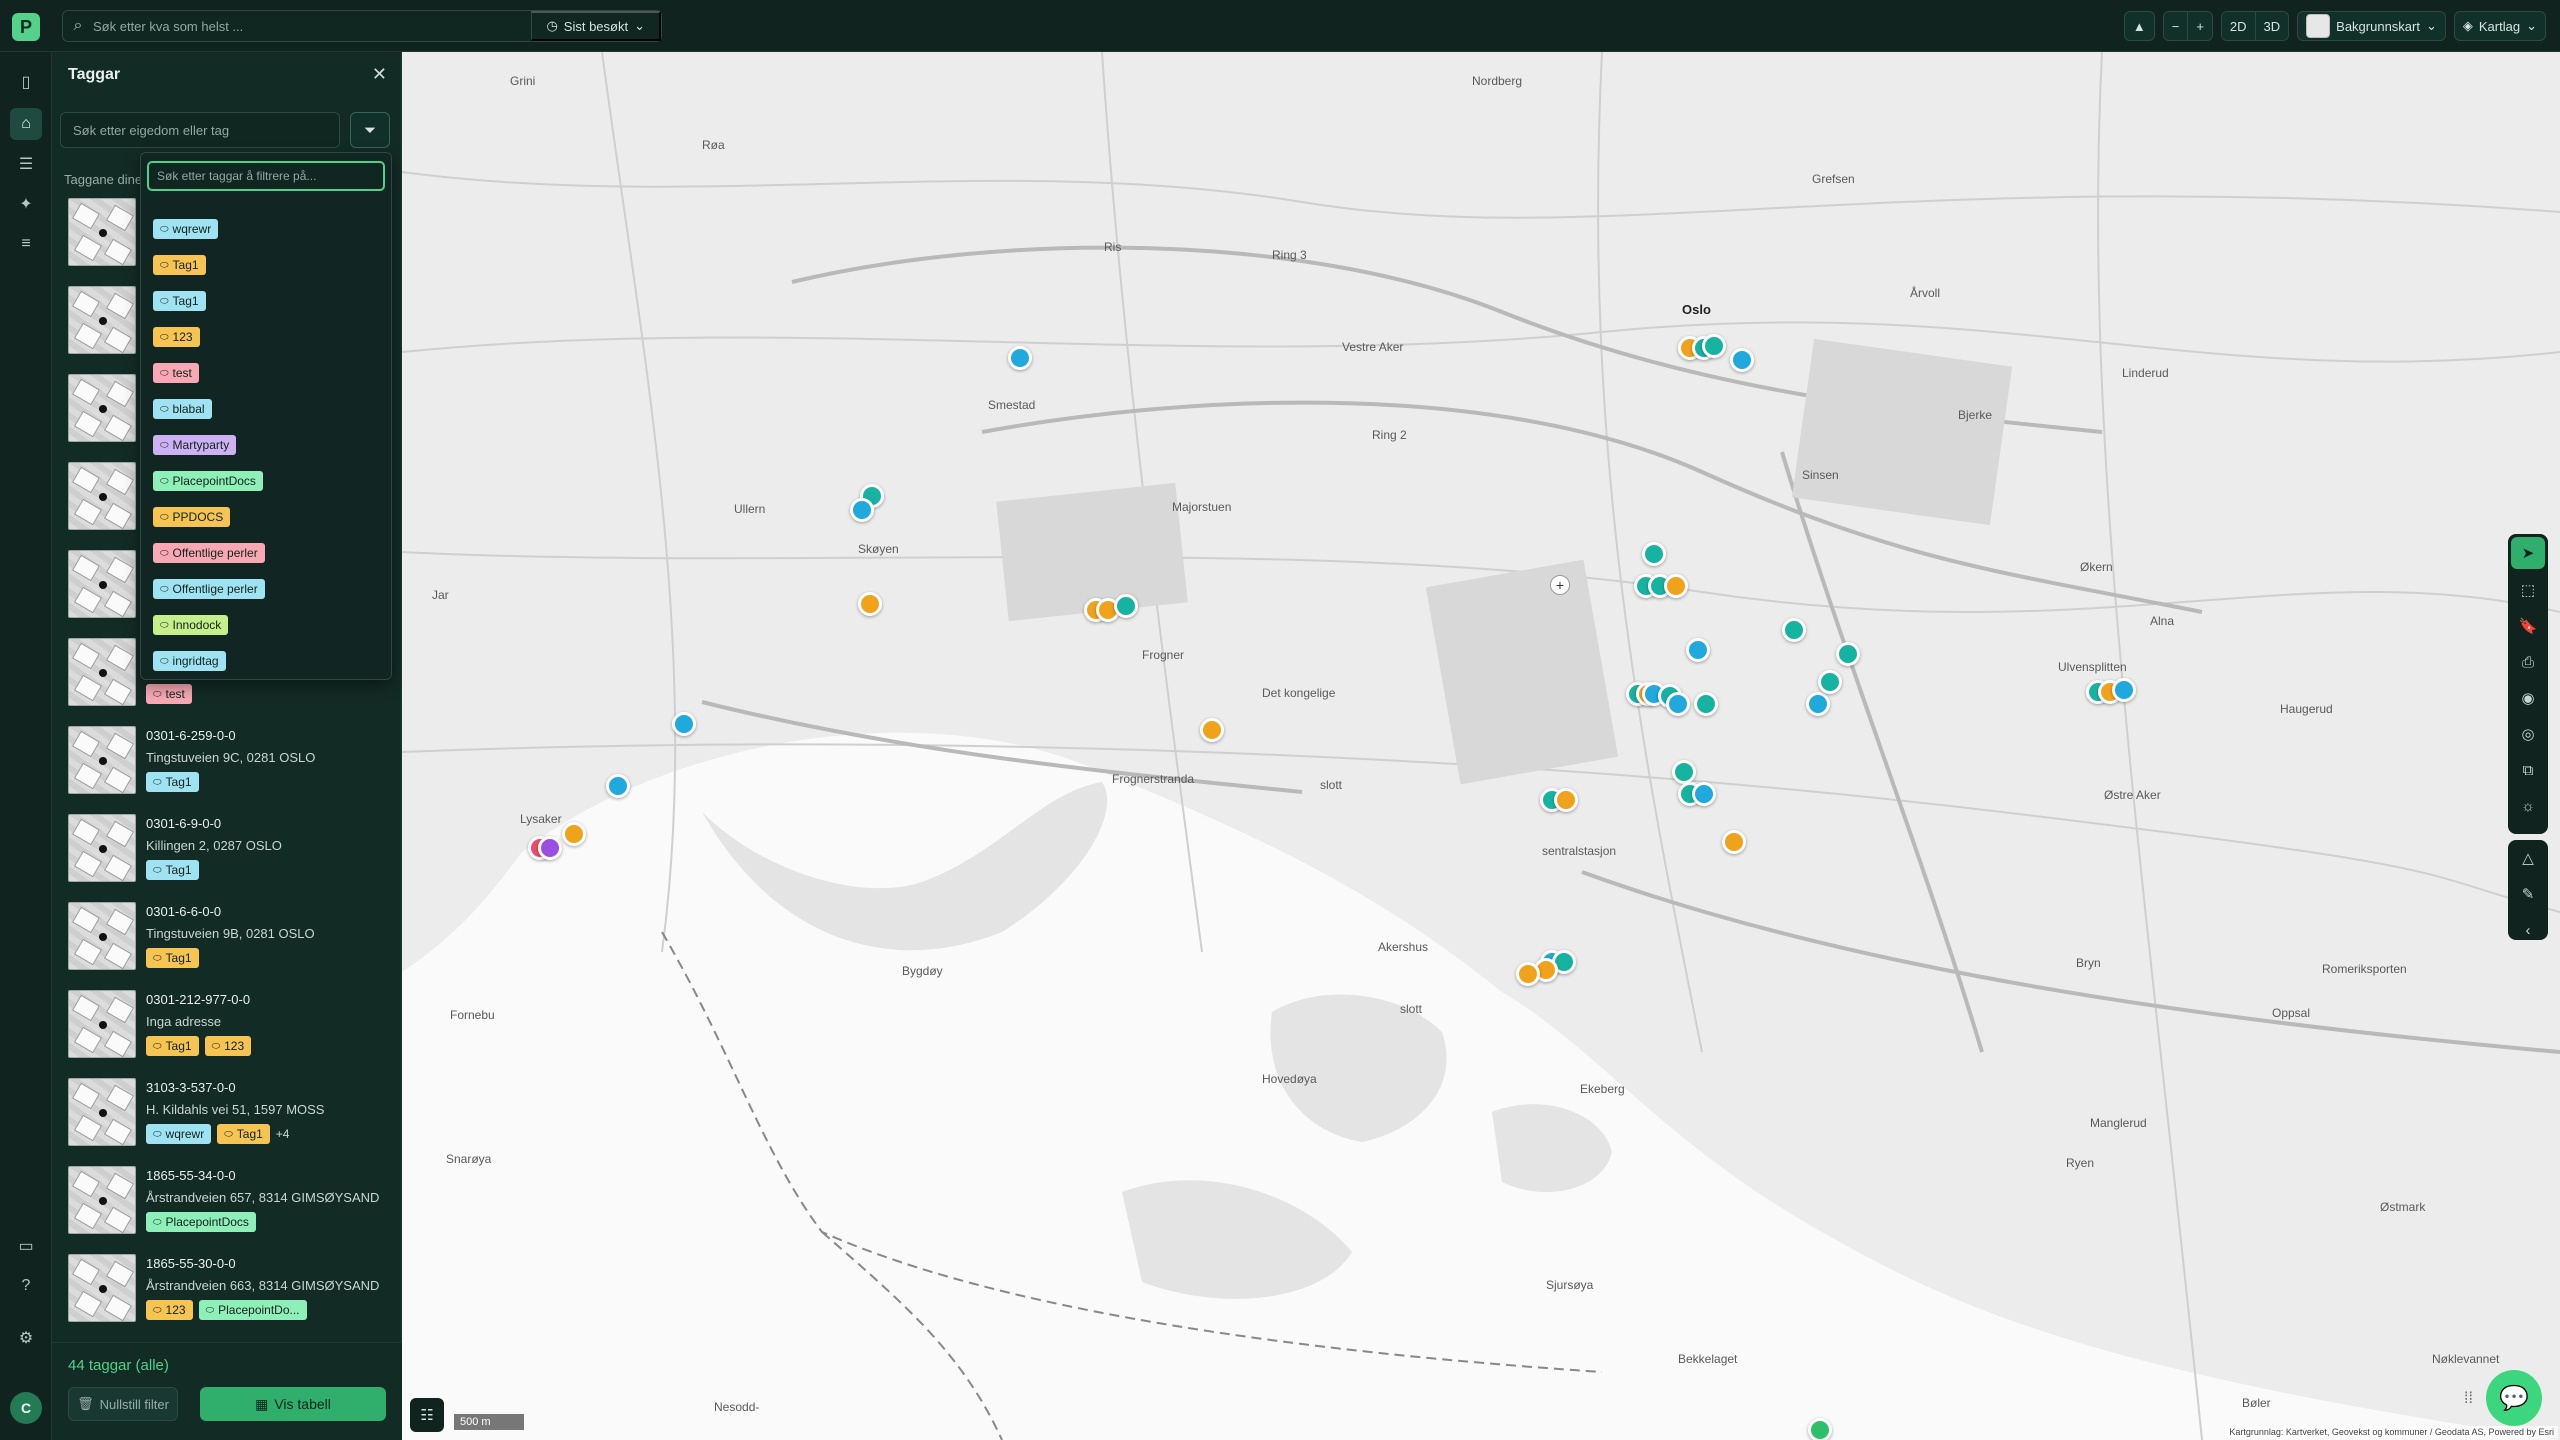  What do you see at coordinates (266, 176) in the screenshot?
I see `tag-filter-search-input` at bounding box center [266, 176].